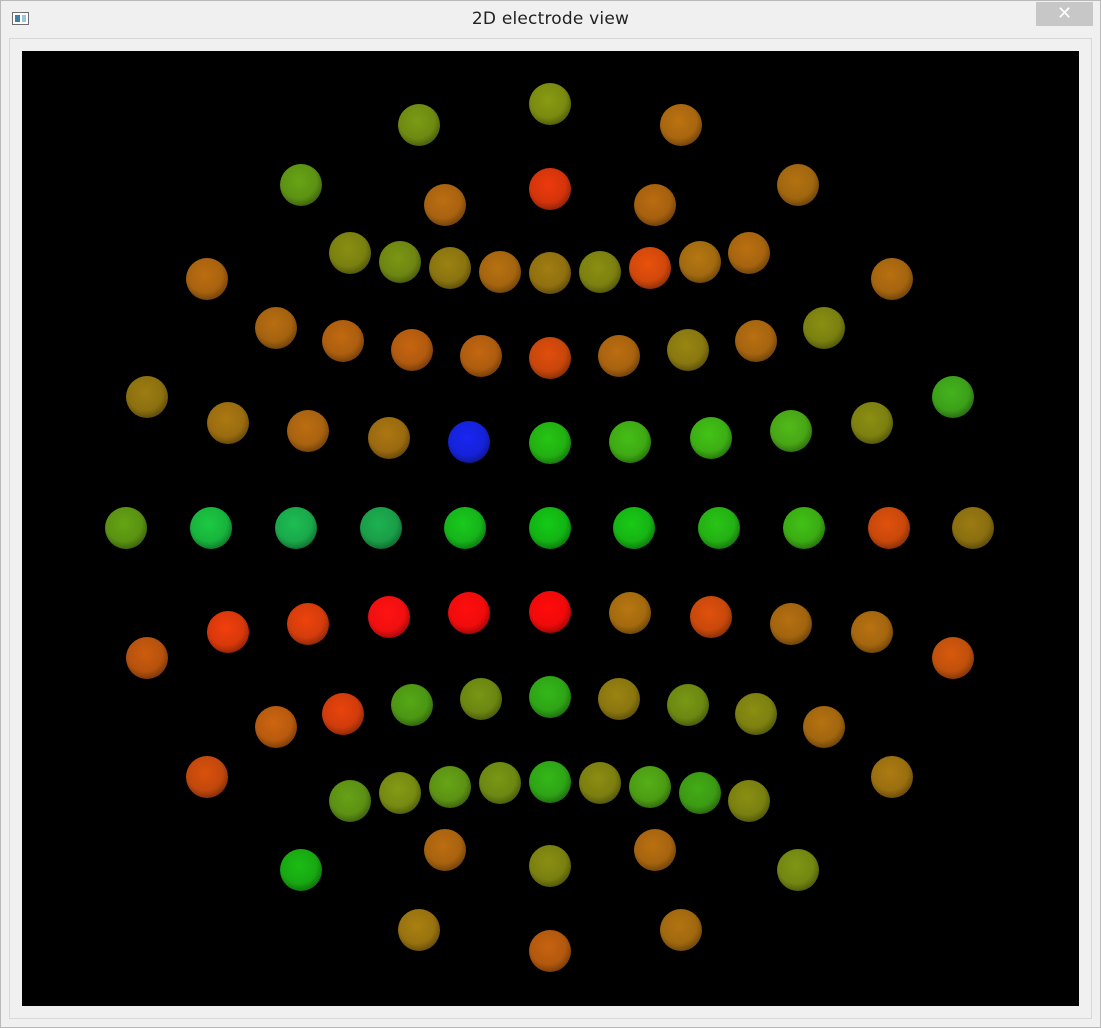 The width and height of the screenshot is (1101, 1028). I want to click on close-icon: ✕, so click(1064, 13).